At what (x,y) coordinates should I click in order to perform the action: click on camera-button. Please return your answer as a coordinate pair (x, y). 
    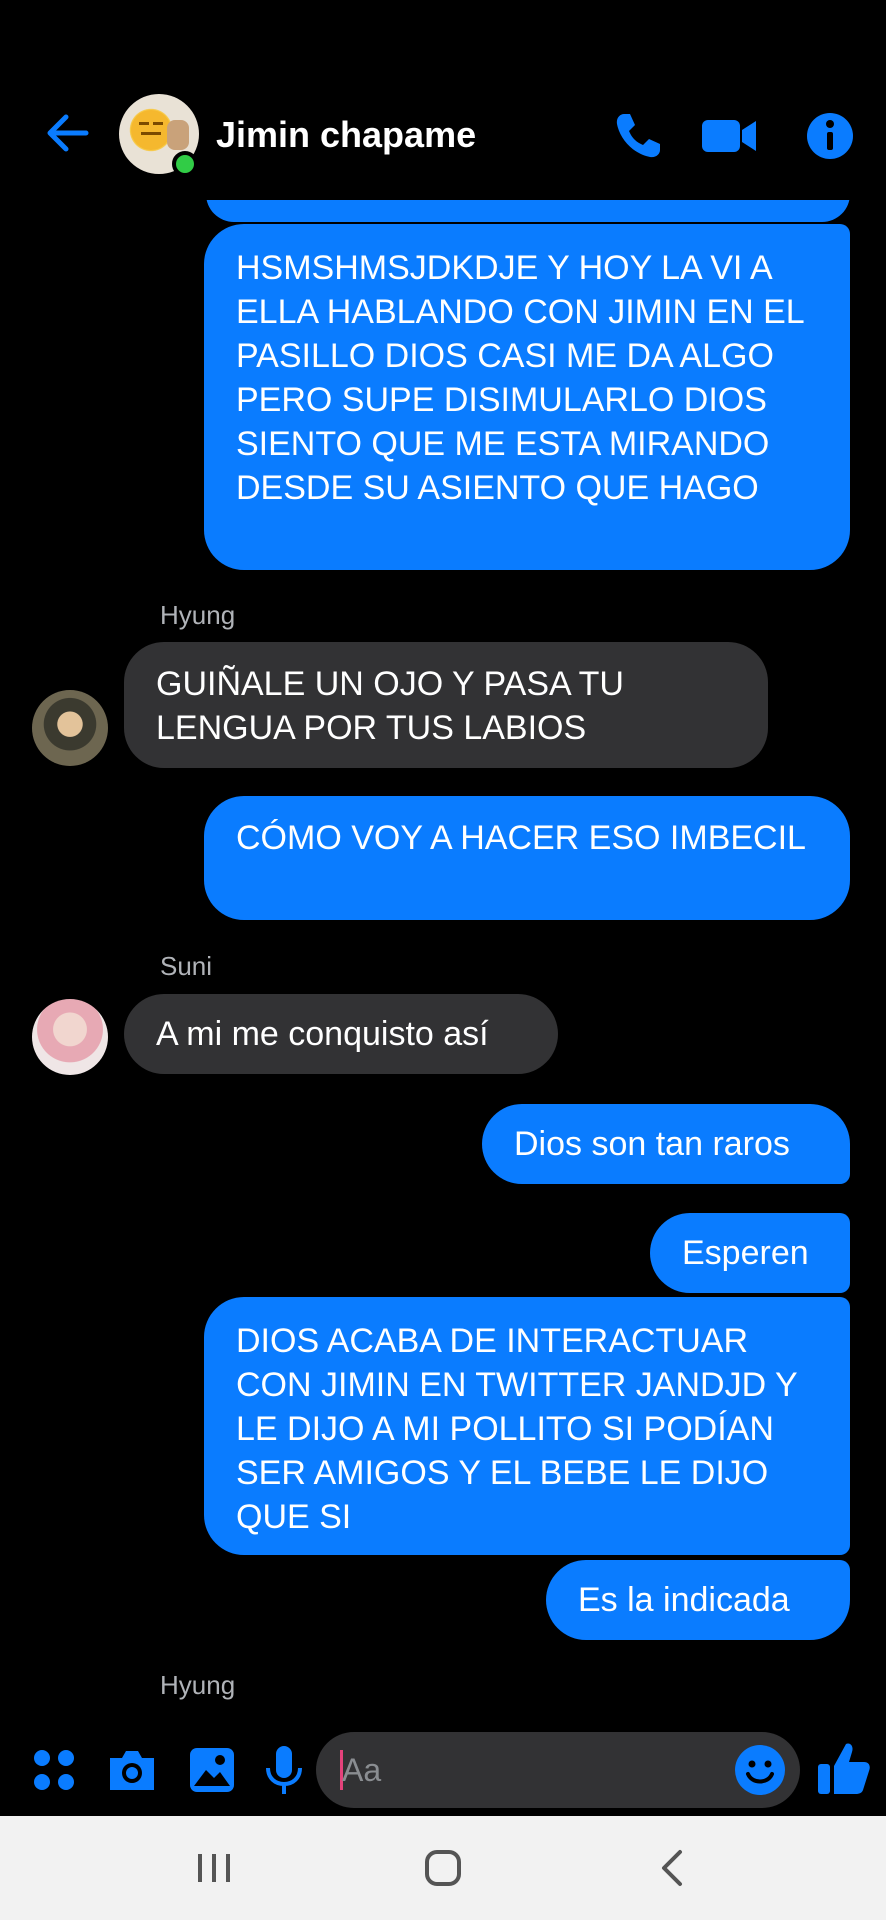
    Looking at the image, I should click on (132, 1770).